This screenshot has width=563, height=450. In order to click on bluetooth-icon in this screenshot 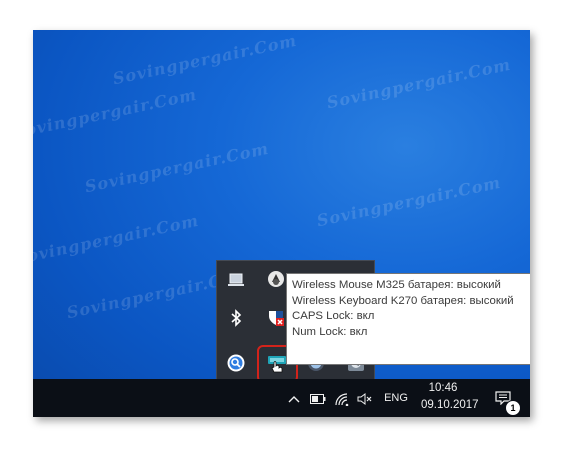, I will do `click(236, 318)`.